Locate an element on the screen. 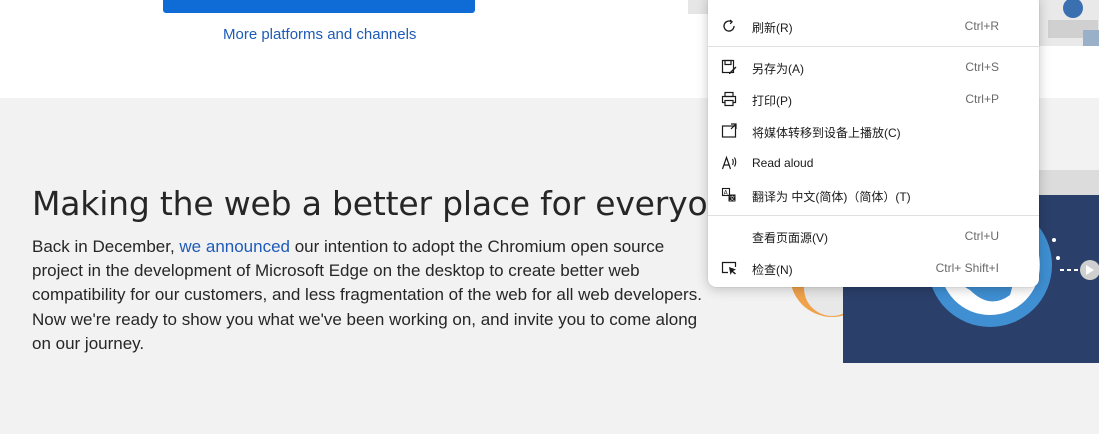 The image size is (1099, 434). download-button is located at coordinates (319, 6).